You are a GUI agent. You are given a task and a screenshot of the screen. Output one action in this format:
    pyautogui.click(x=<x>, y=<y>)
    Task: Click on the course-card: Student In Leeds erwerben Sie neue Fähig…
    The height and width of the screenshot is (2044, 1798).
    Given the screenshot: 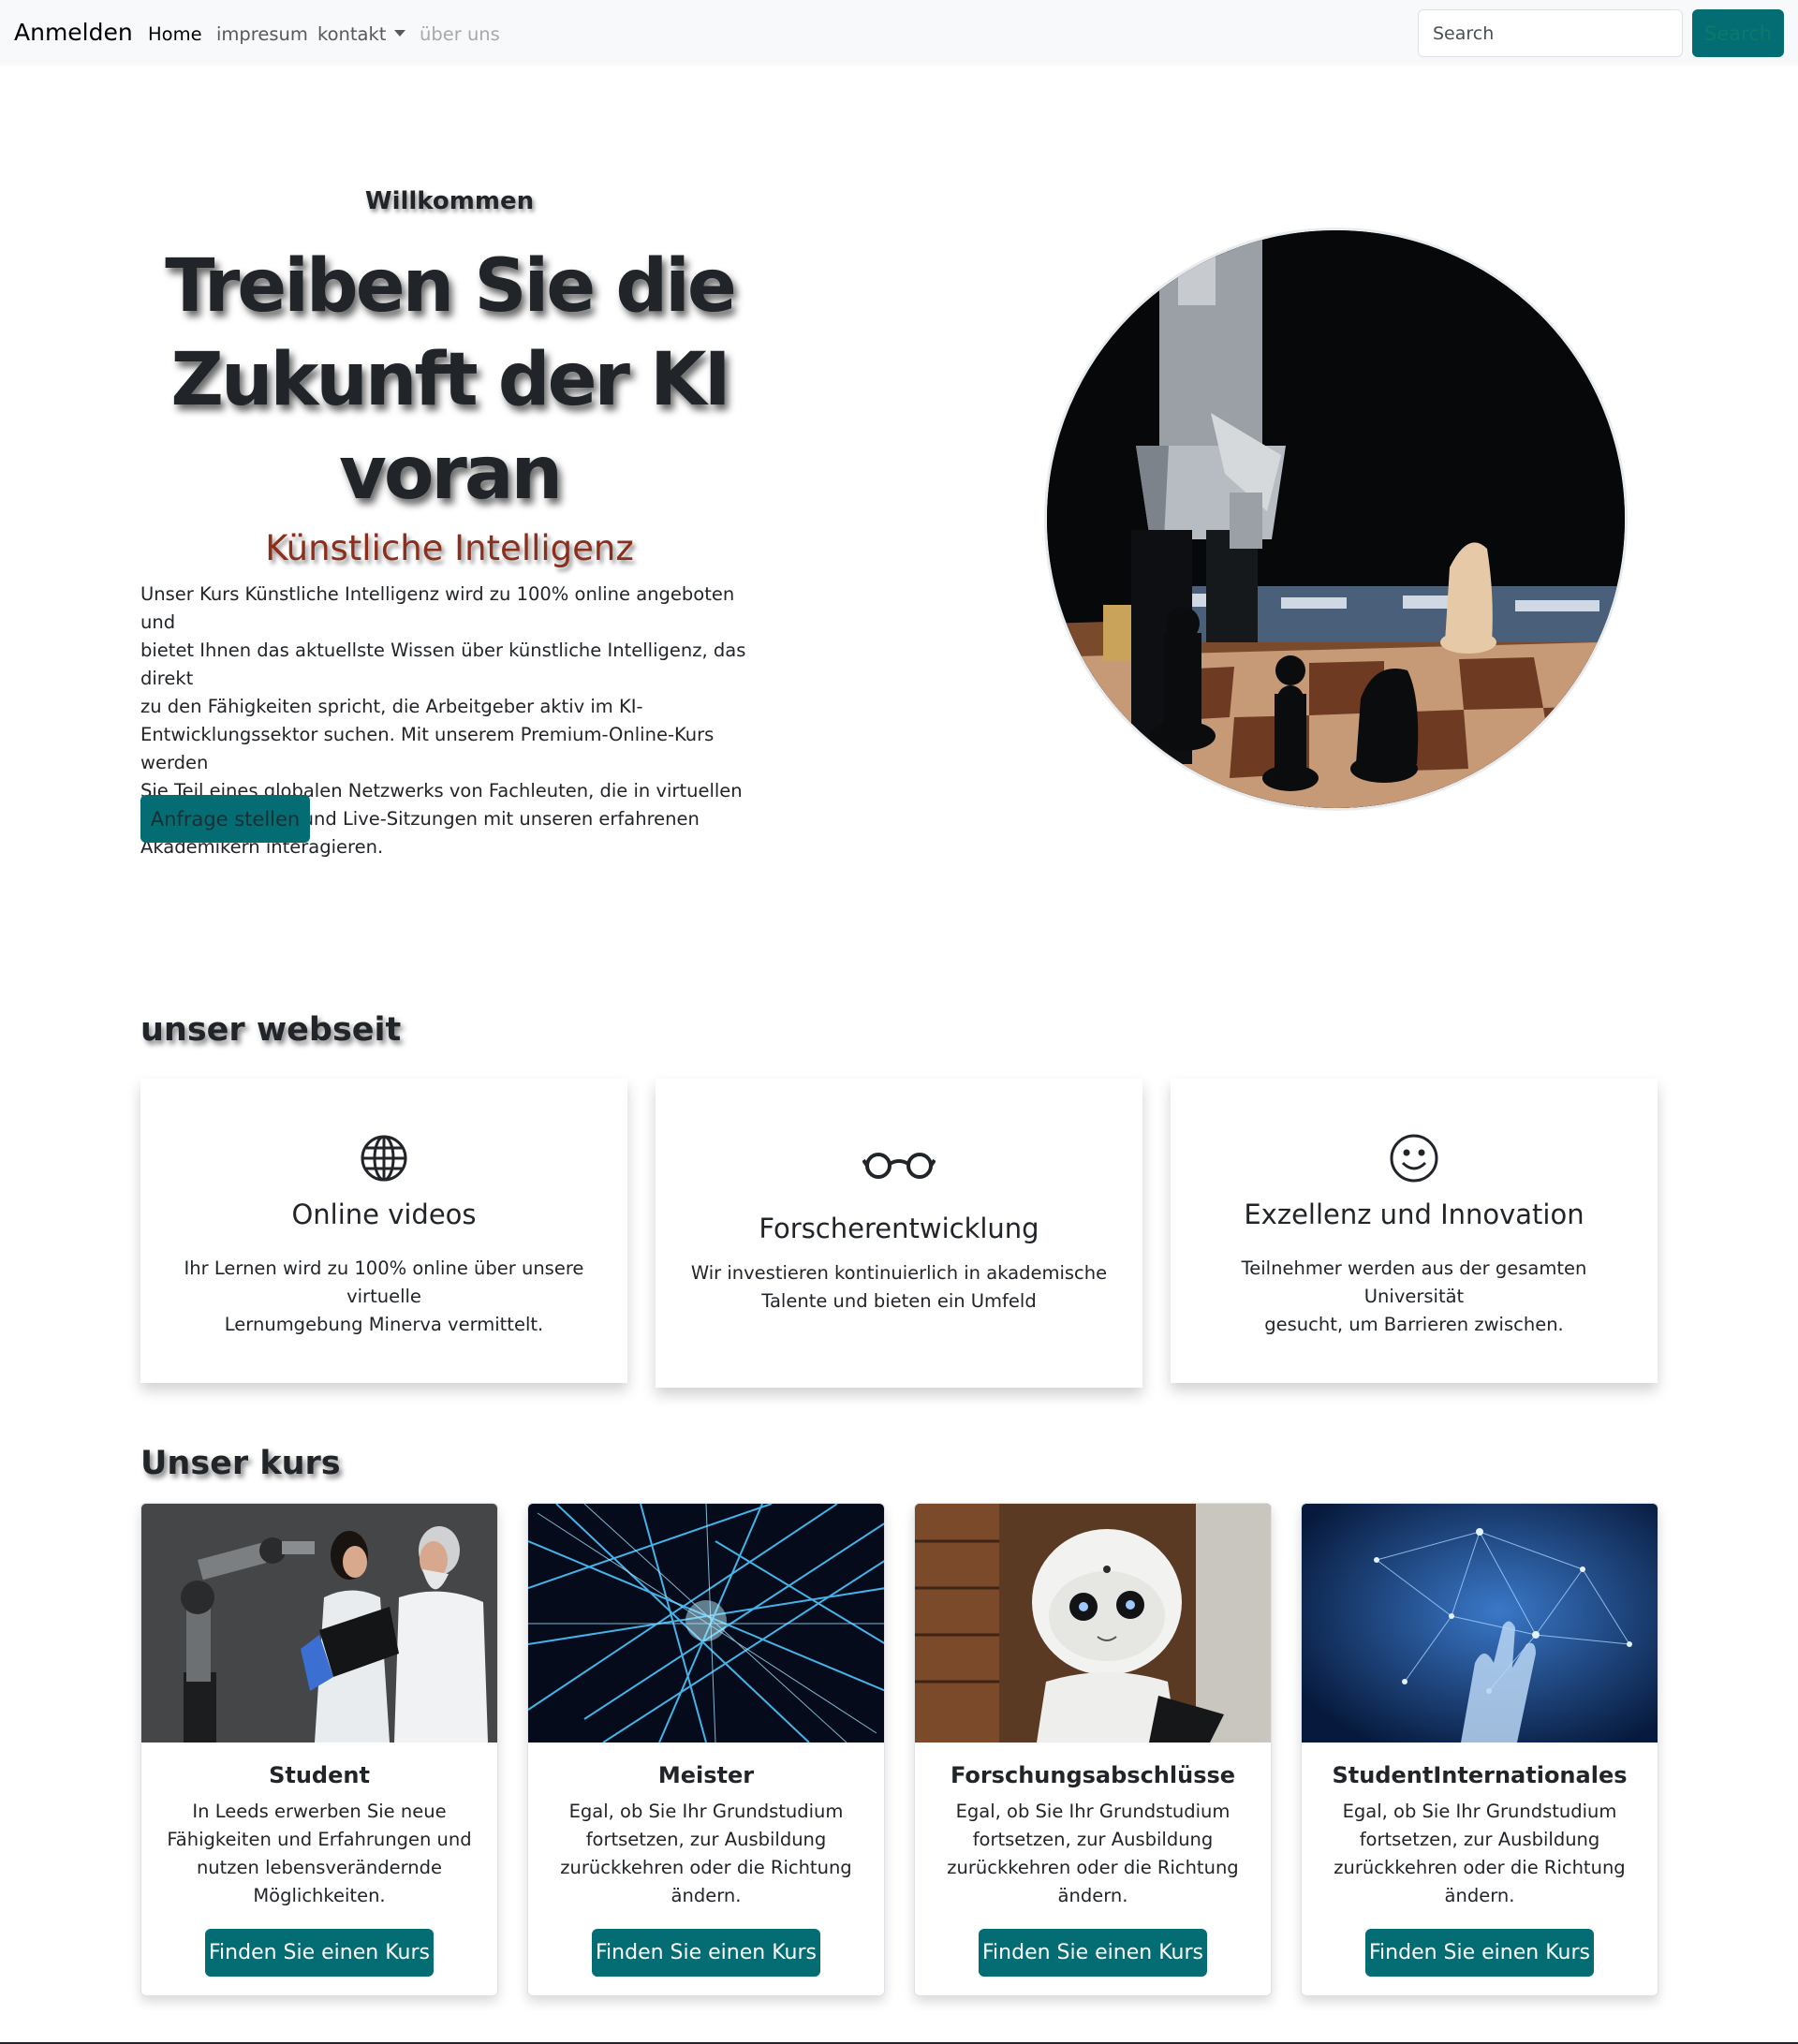 What is the action you would take?
    pyautogui.click(x=319, y=1750)
    